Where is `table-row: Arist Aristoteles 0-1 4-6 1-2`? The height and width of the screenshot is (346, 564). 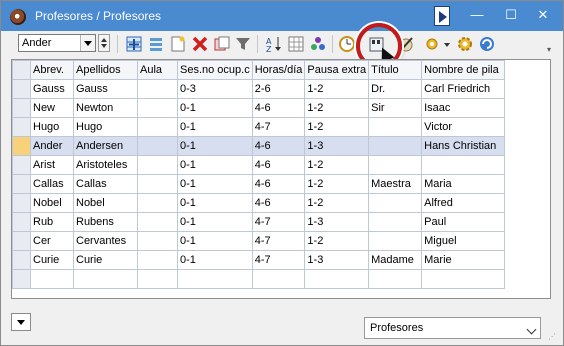 table-row: Arist Aristoteles 0-1 4-6 1-2 is located at coordinates (259, 165).